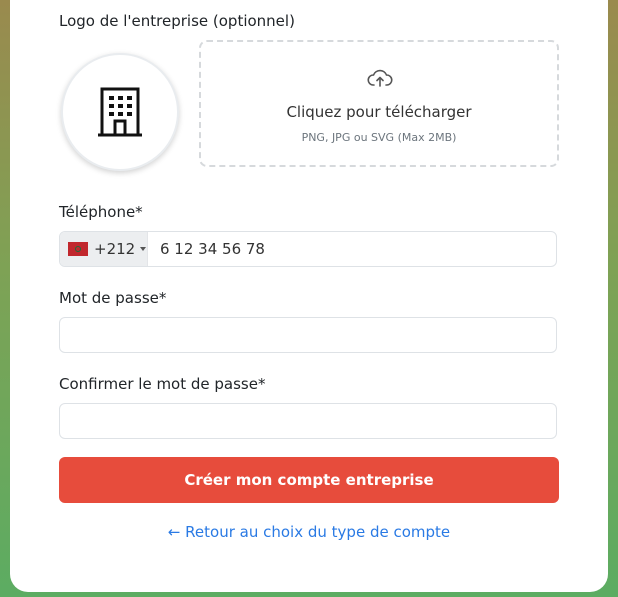  Describe the element at coordinates (309, 532) in the screenshot. I see `back-to-account-type-link: ← Retour au choix du type de compte` at that location.